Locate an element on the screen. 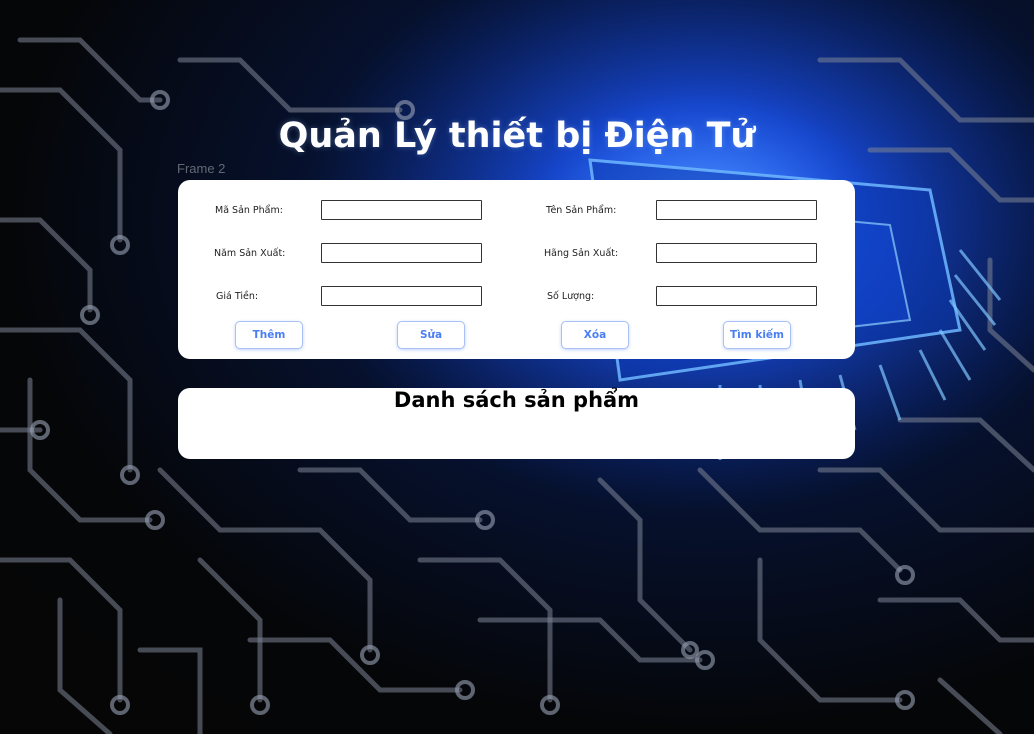 Image resolution: width=1034 pixels, height=734 pixels. page-title: Quản Lý thiết bị Điện Tử is located at coordinates (517, 136).